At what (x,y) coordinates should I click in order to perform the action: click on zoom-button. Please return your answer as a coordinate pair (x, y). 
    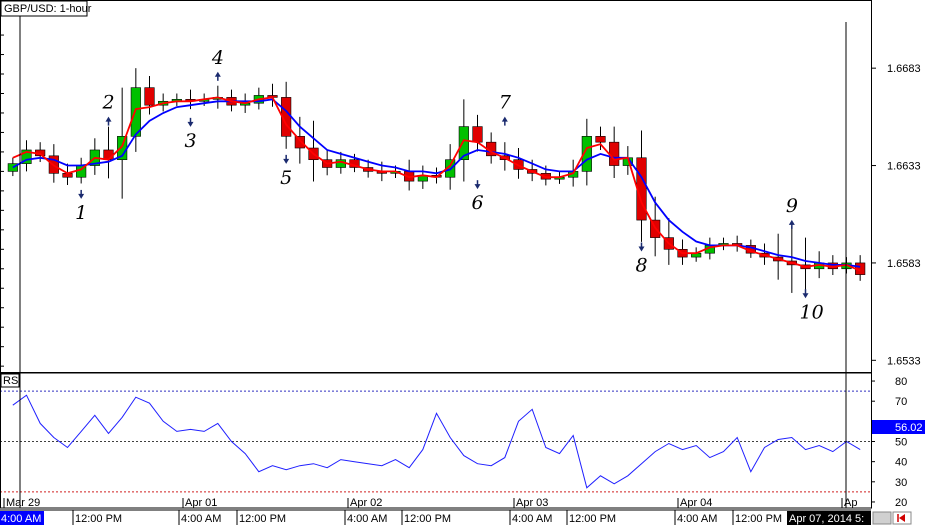
    Looking at the image, I should click on (882, 518).